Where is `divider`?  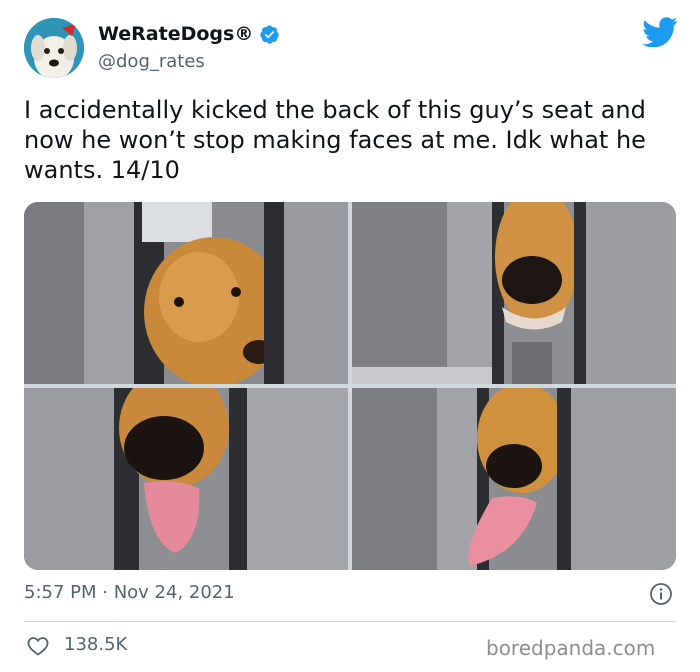 divider is located at coordinates (350, 621).